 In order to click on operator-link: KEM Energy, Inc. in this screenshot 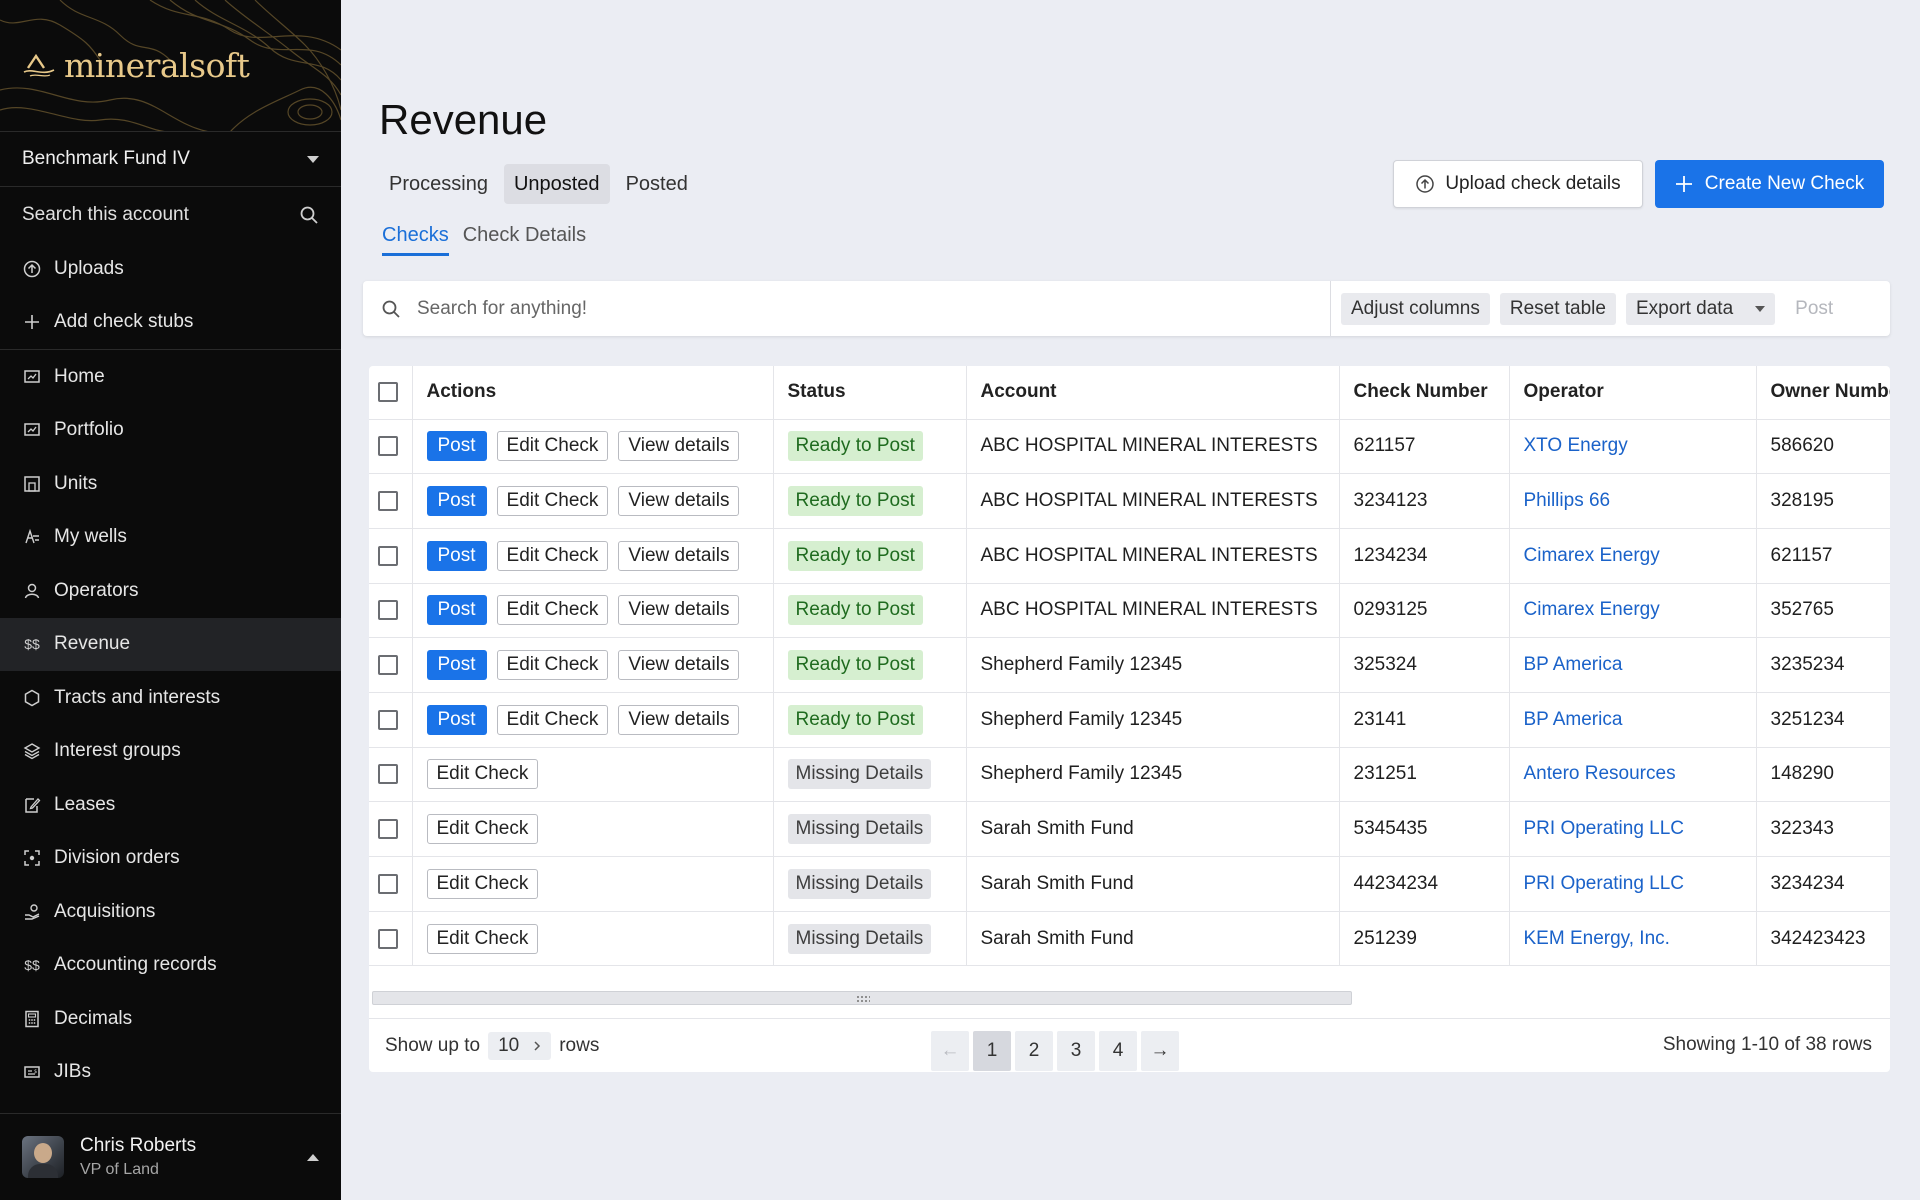, I will do `click(1597, 938)`.